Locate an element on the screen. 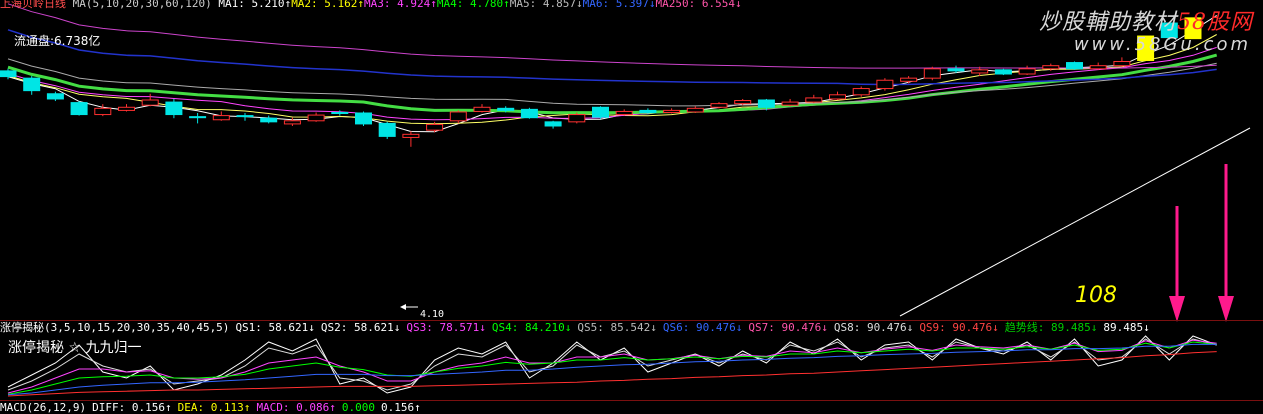 This screenshot has width=1263, height=414. indicator-value: QS9: 90.476↓ is located at coordinates (959, 327).